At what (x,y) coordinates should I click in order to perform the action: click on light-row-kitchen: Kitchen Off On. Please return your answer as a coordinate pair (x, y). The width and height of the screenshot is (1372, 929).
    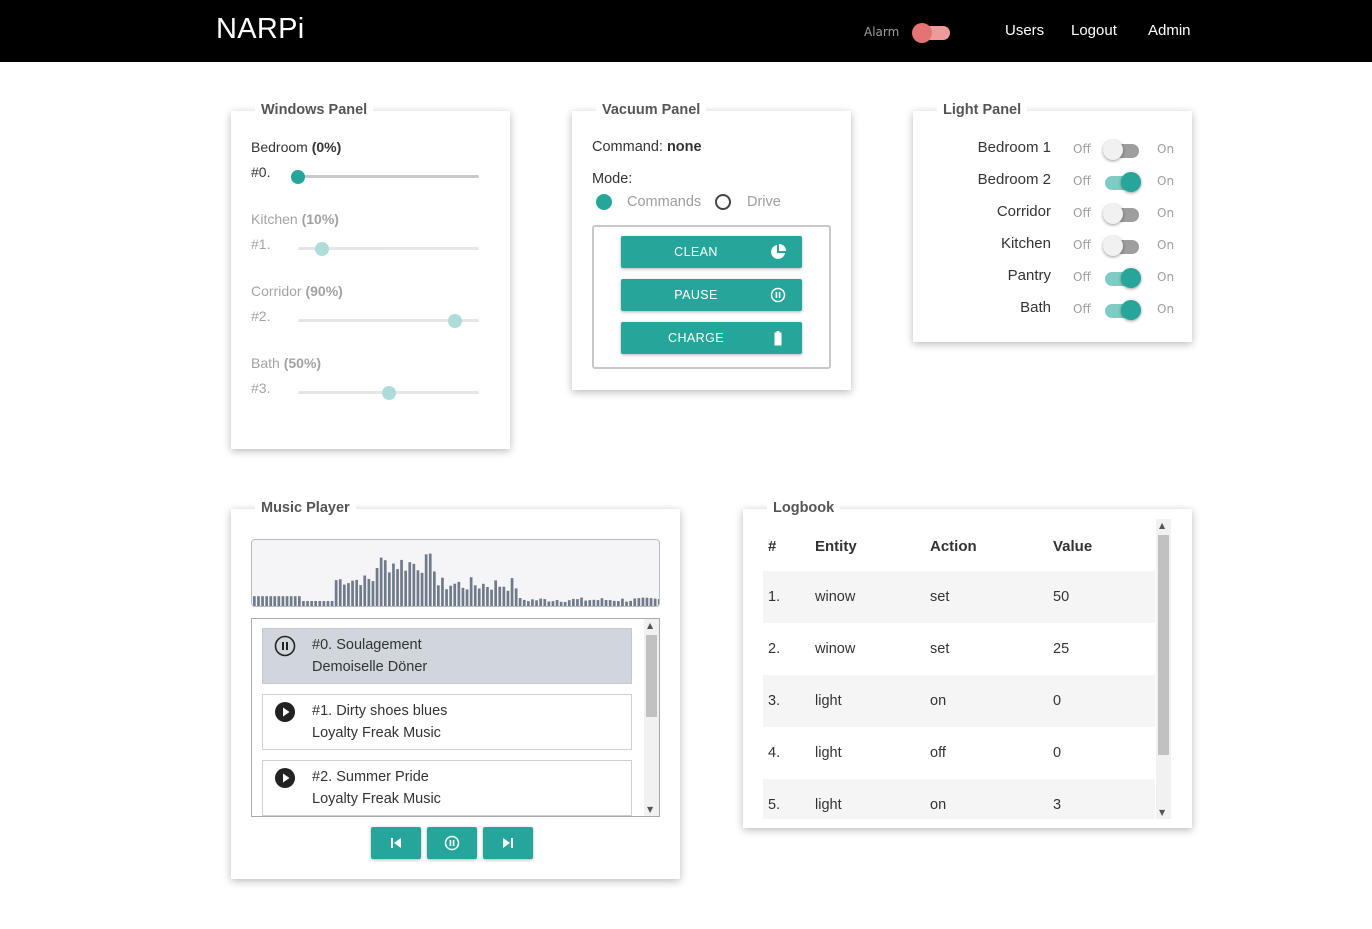
    Looking at the image, I should click on (1053, 249).